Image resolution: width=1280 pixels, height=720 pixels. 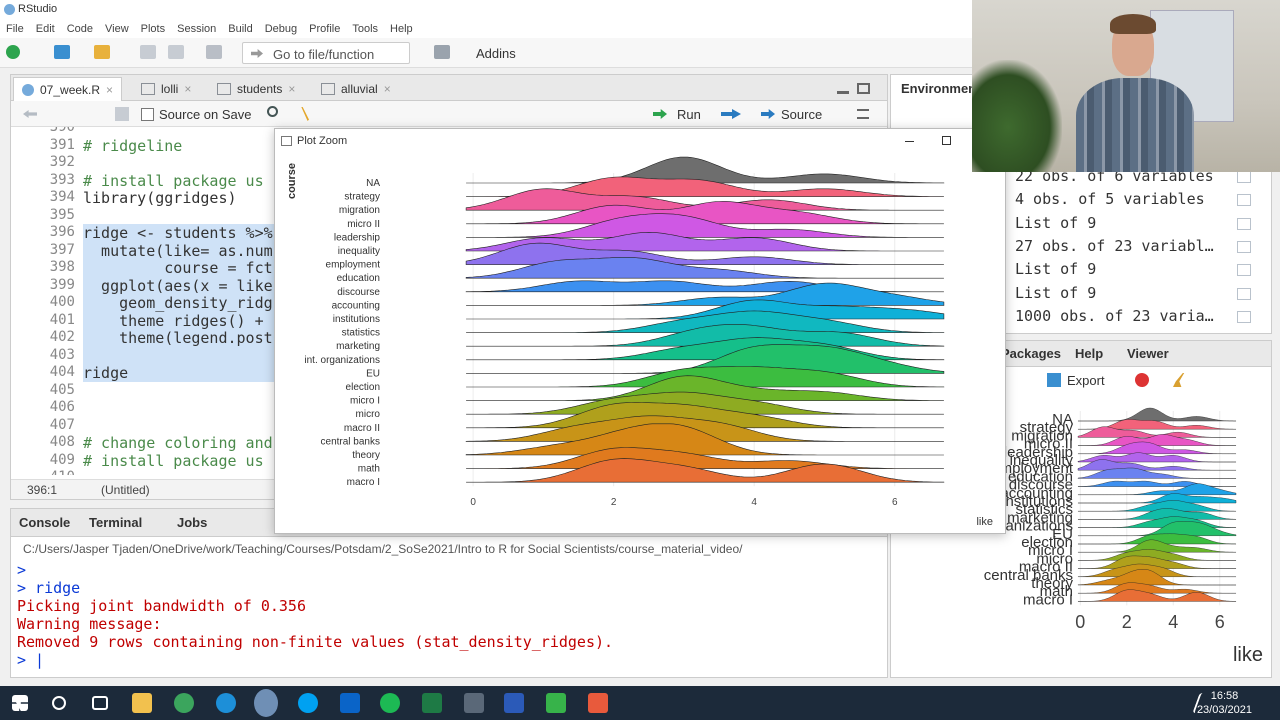 I want to click on rerun-icon, so click(x=731, y=114).